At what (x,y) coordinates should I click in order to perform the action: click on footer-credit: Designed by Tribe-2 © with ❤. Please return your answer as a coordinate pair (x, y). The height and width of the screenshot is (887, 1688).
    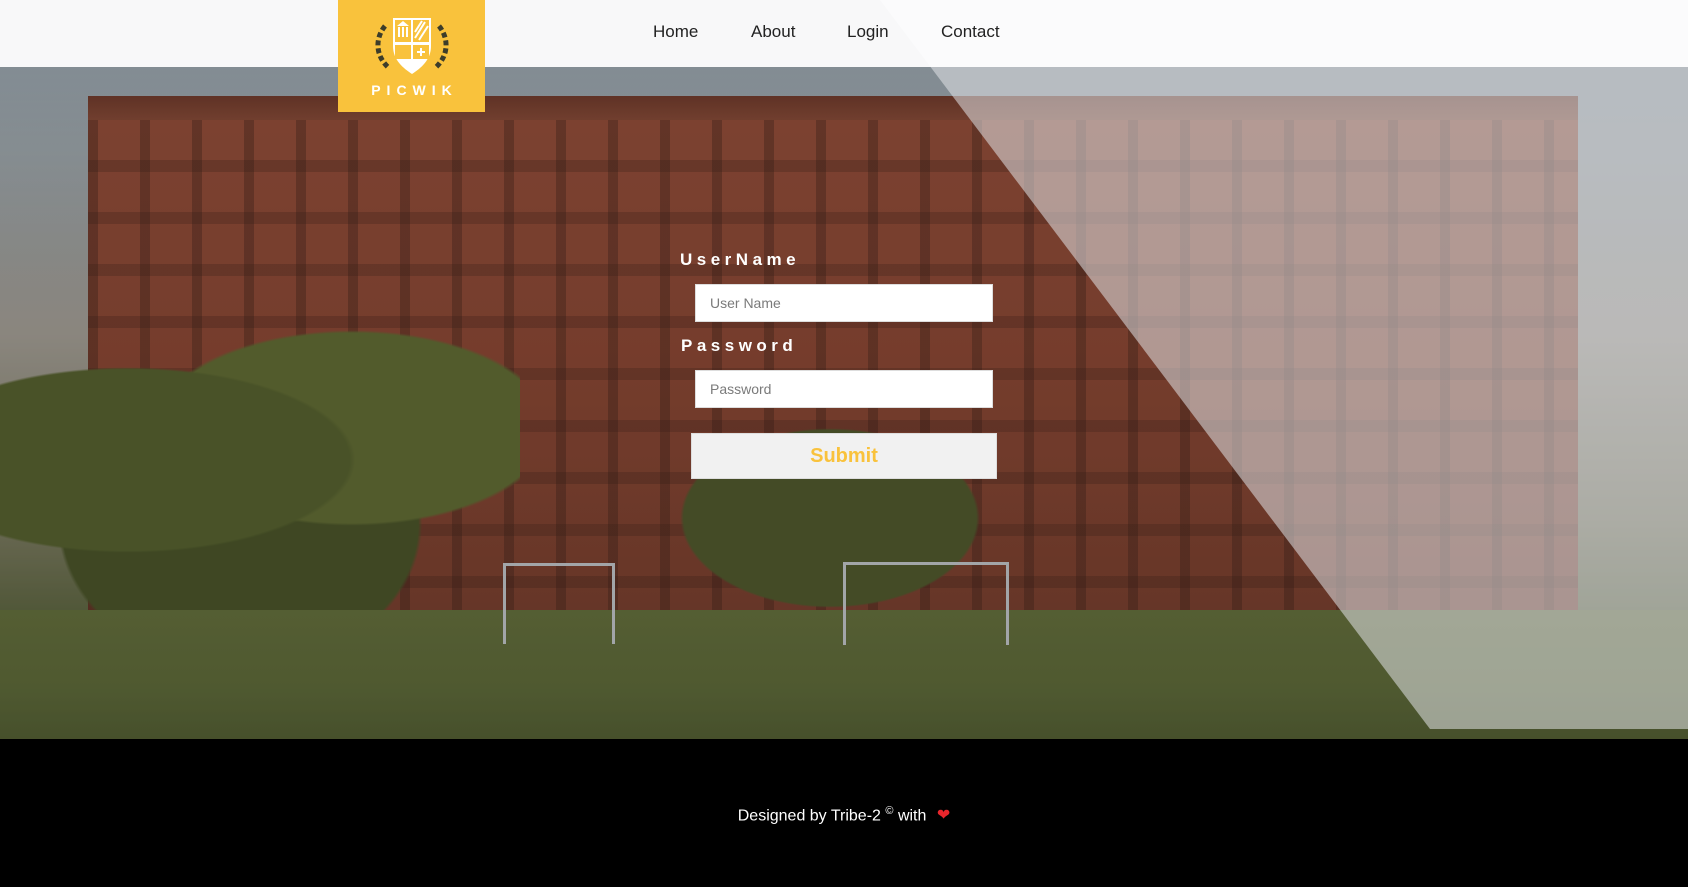
    Looking at the image, I should click on (844, 815).